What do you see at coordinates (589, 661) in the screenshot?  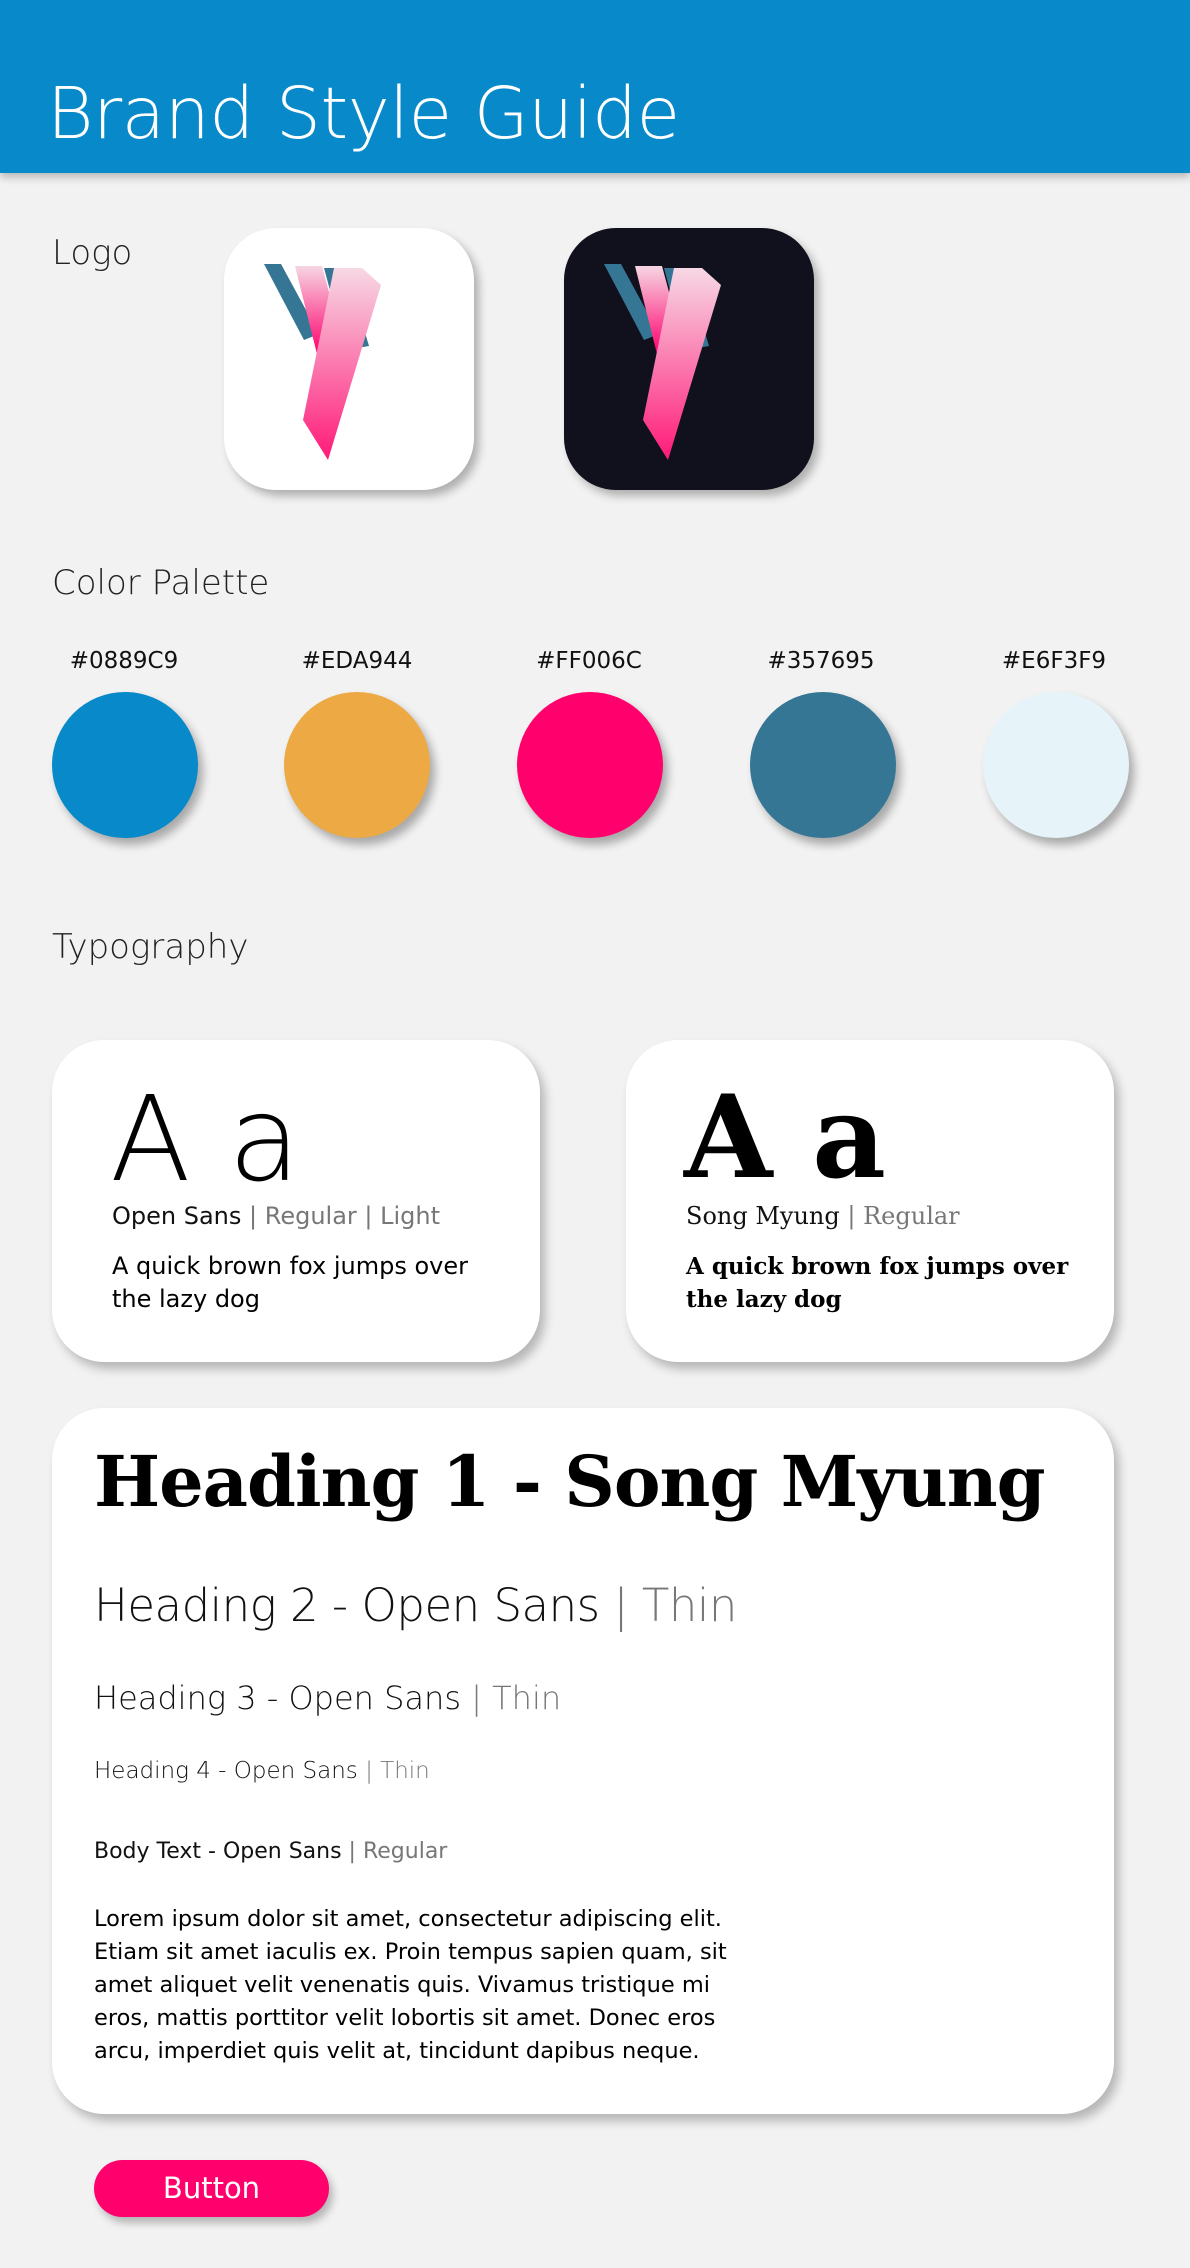 I see `swatch-label: #FF006C` at bounding box center [589, 661].